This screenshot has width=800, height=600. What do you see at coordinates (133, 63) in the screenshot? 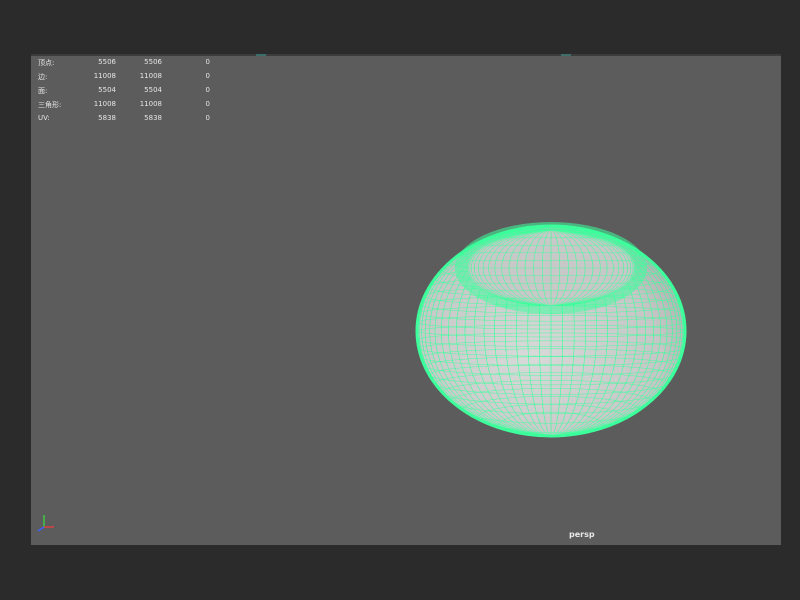
I see `hud-row-vertices: 顶点: 5506 5506 0` at bounding box center [133, 63].